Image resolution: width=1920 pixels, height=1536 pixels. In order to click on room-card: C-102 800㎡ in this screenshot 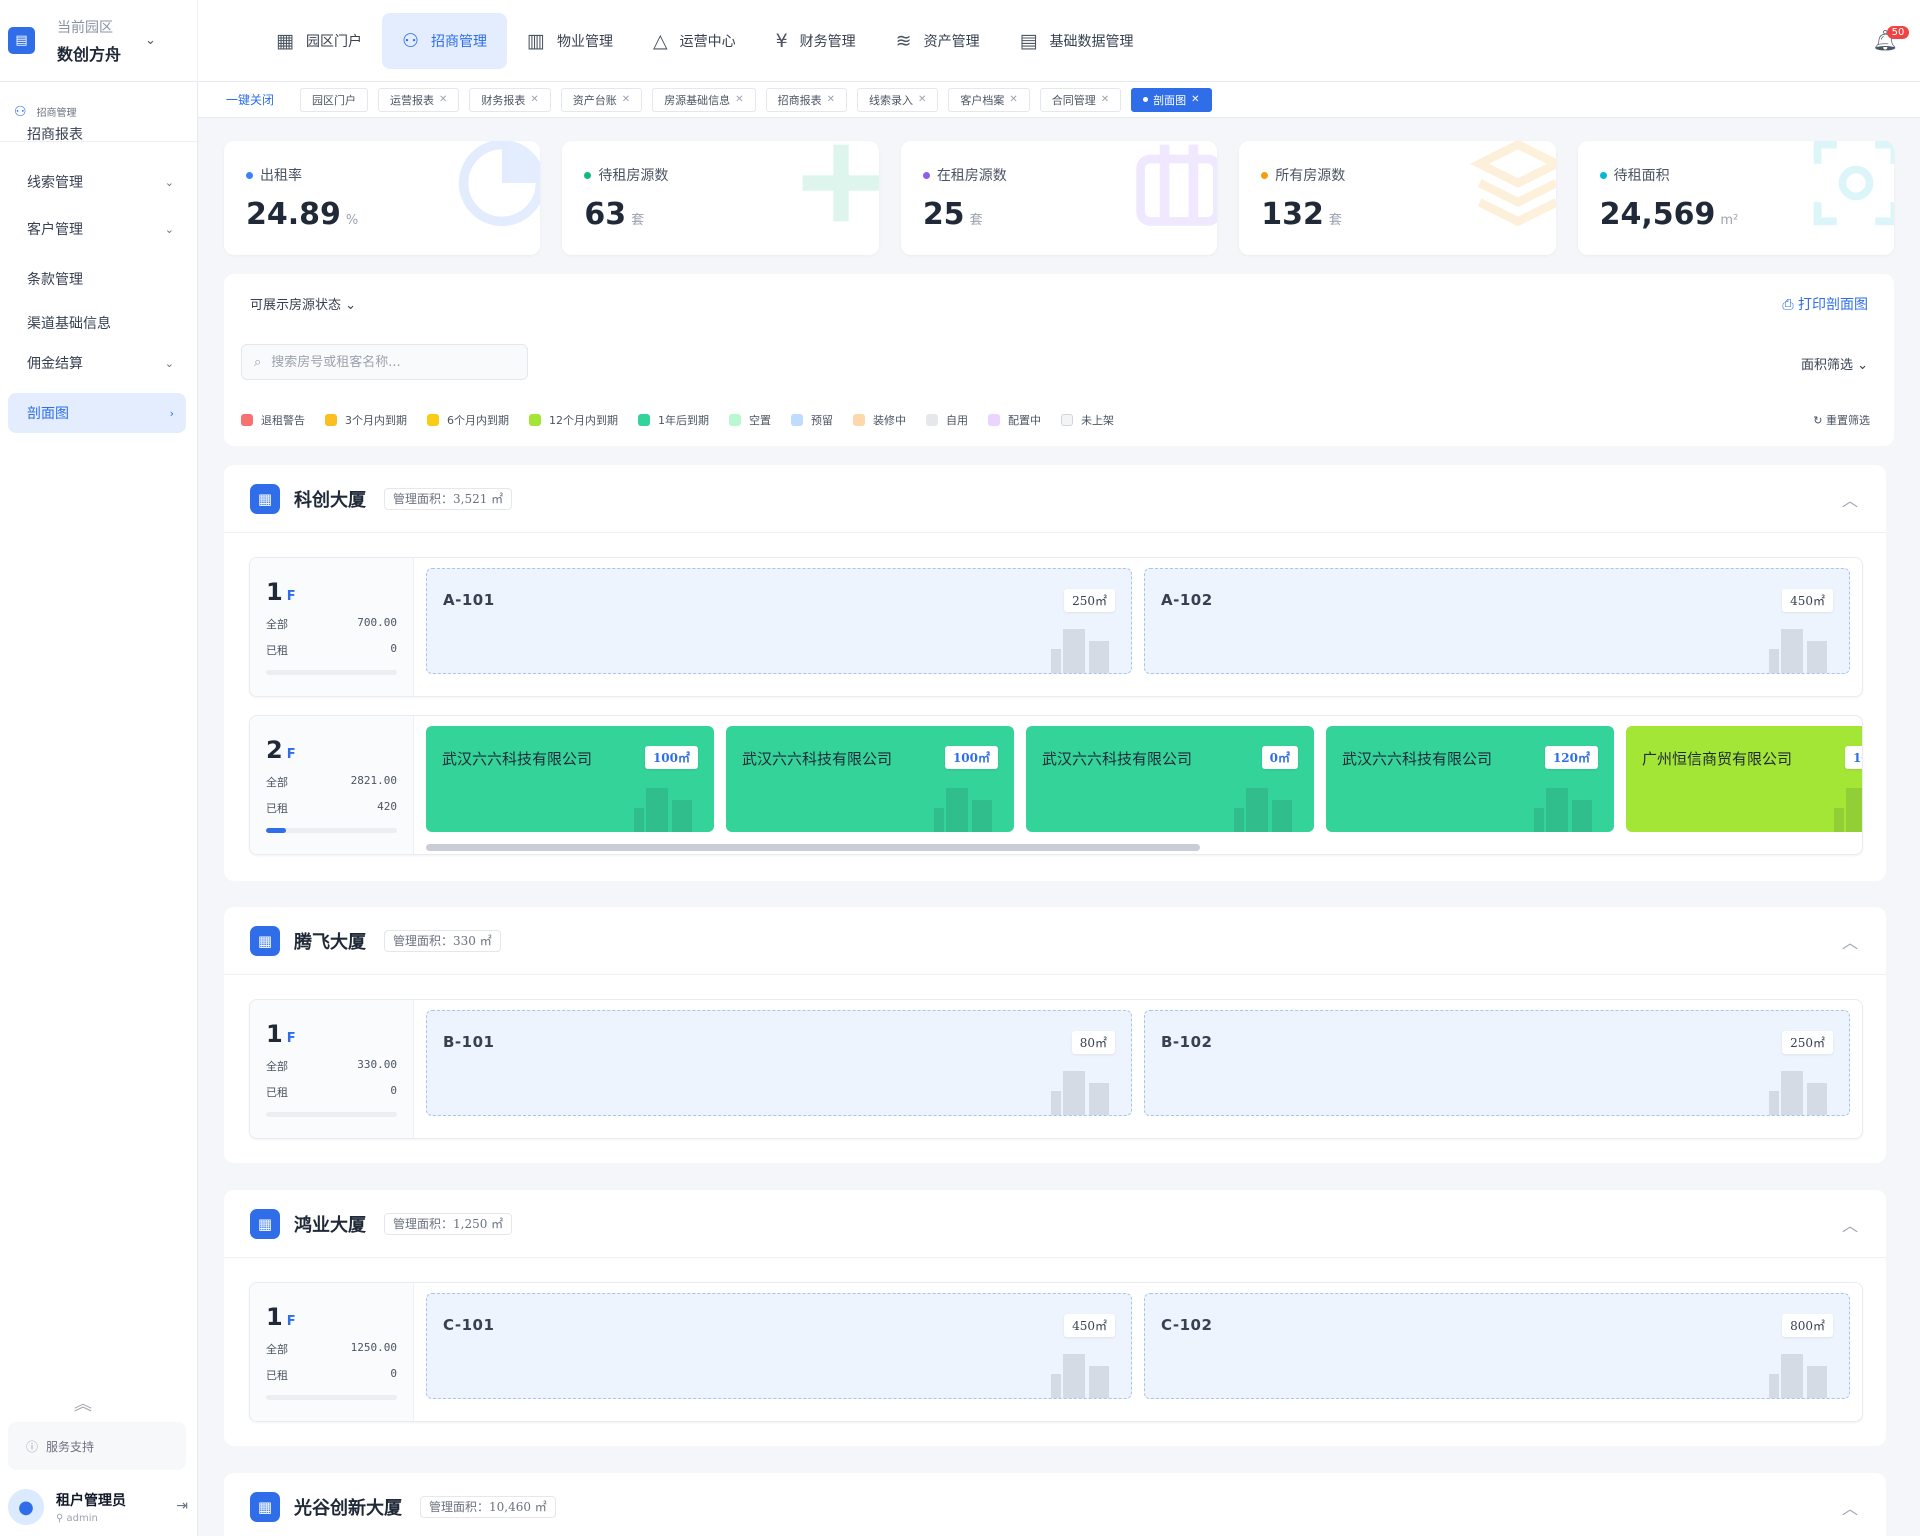, I will do `click(1497, 1346)`.